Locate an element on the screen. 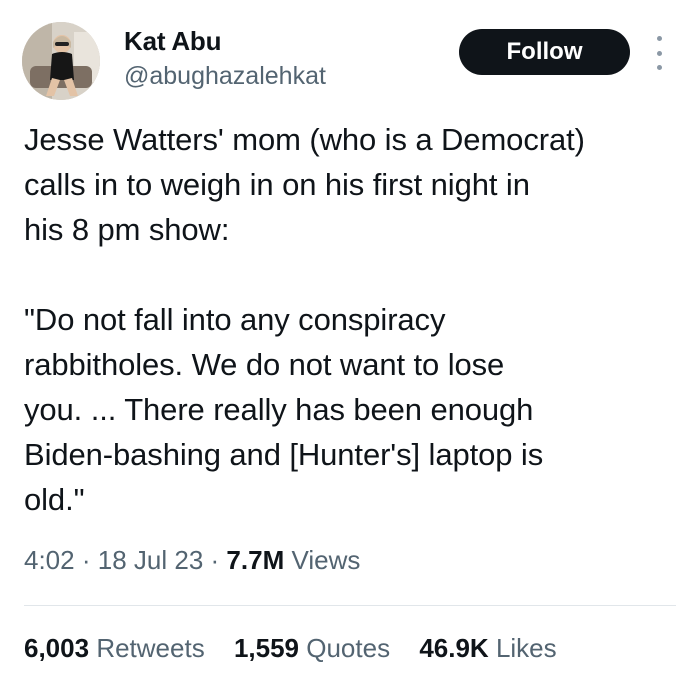  tweet-stats: 6,003 Retweets 1,559 Quotes 46.9K Likes is located at coordinates (301, 648).